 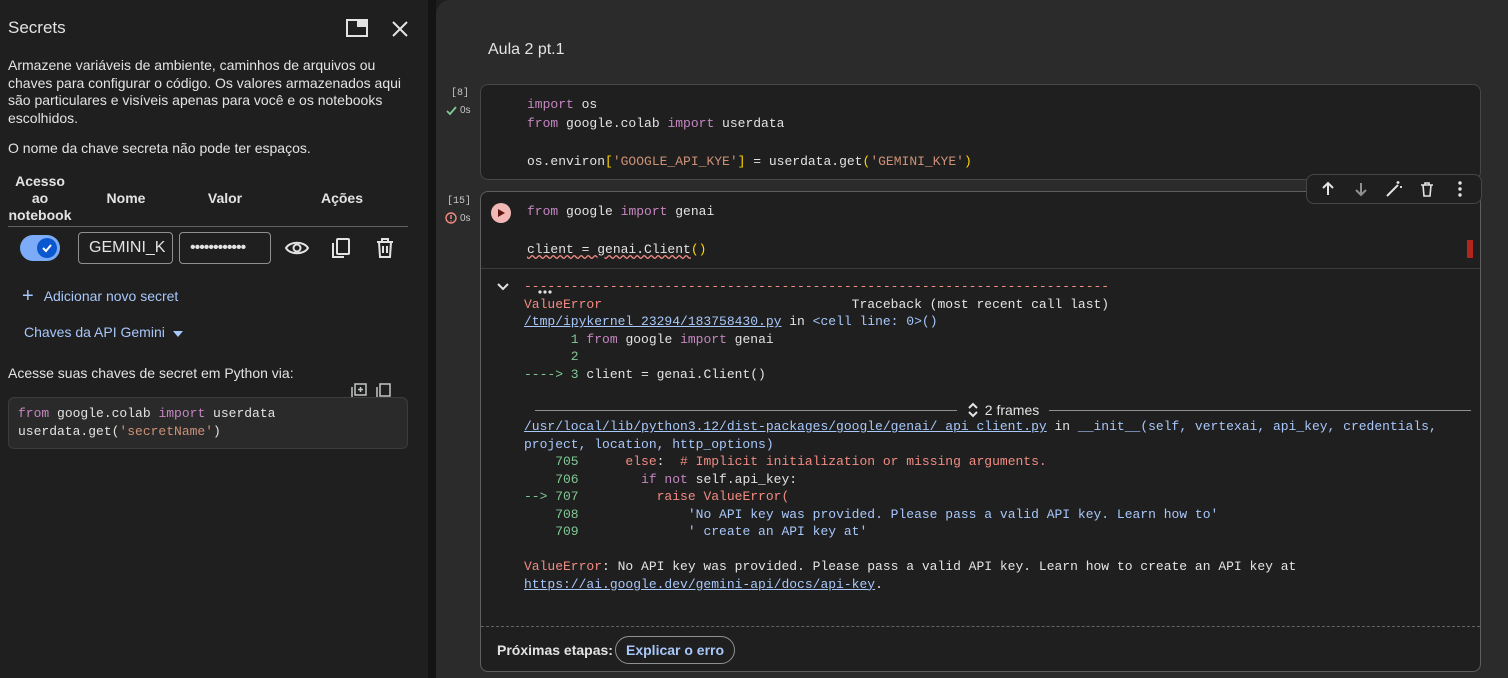 What do you see at coordinates (126, 198) in the screenshot?
I see `column-header-name: Nome` at bounding box center [126, 198].